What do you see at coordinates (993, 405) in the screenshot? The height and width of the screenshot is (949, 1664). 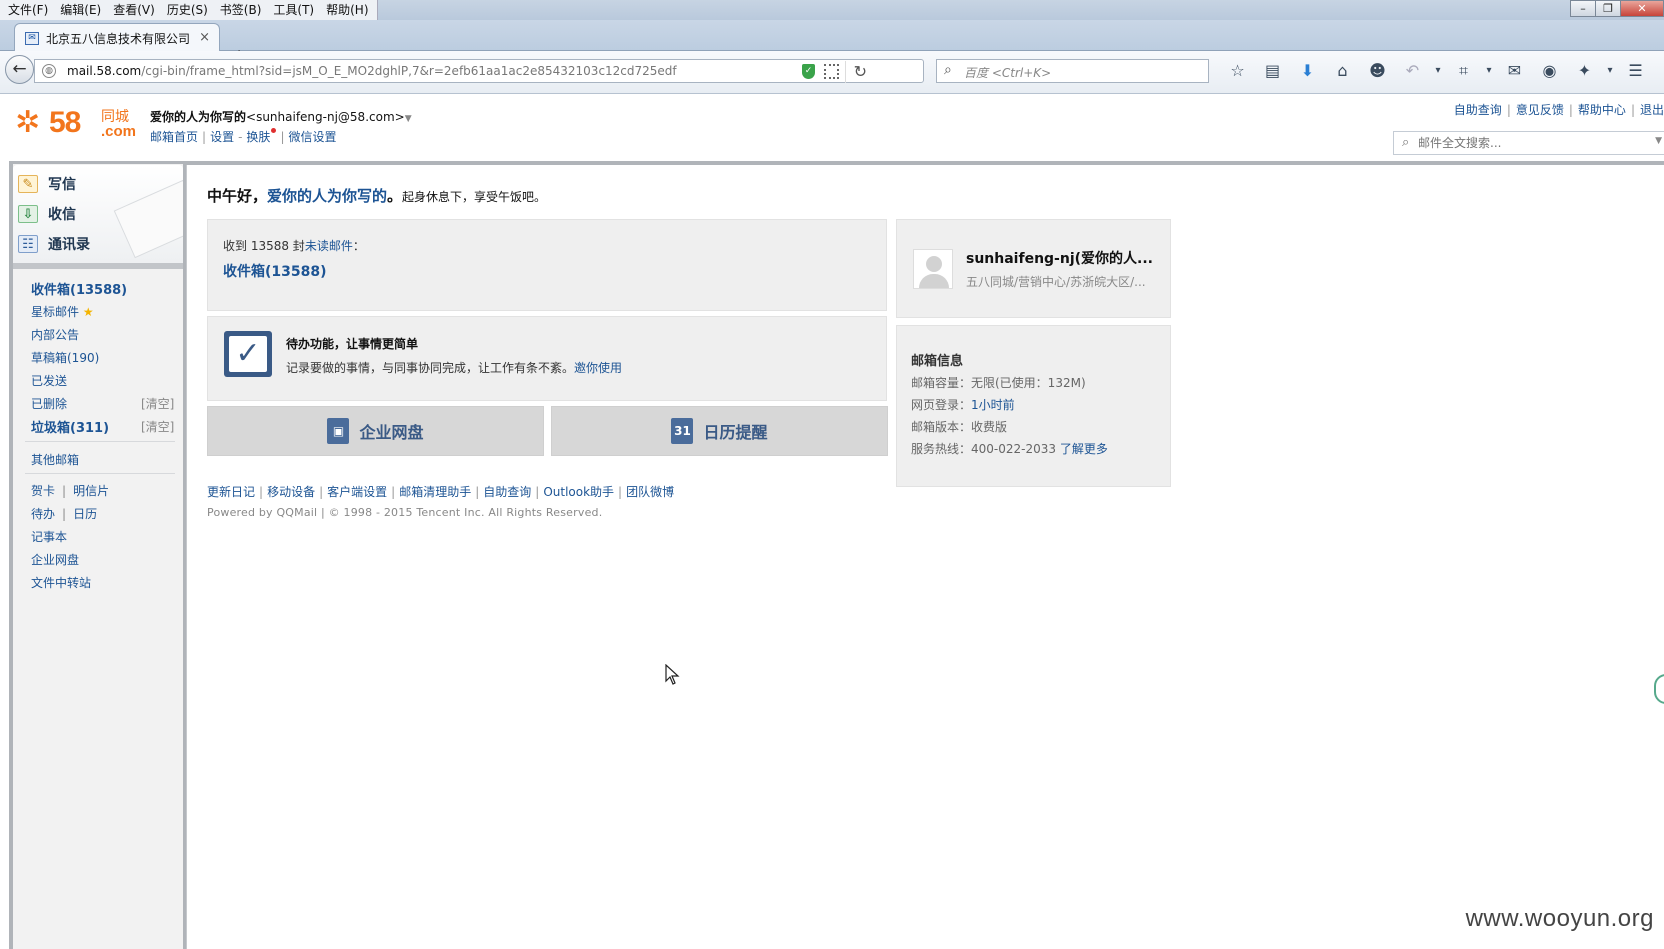 I see `login-time-link: 1小时前` at bounding box center [993, 405].